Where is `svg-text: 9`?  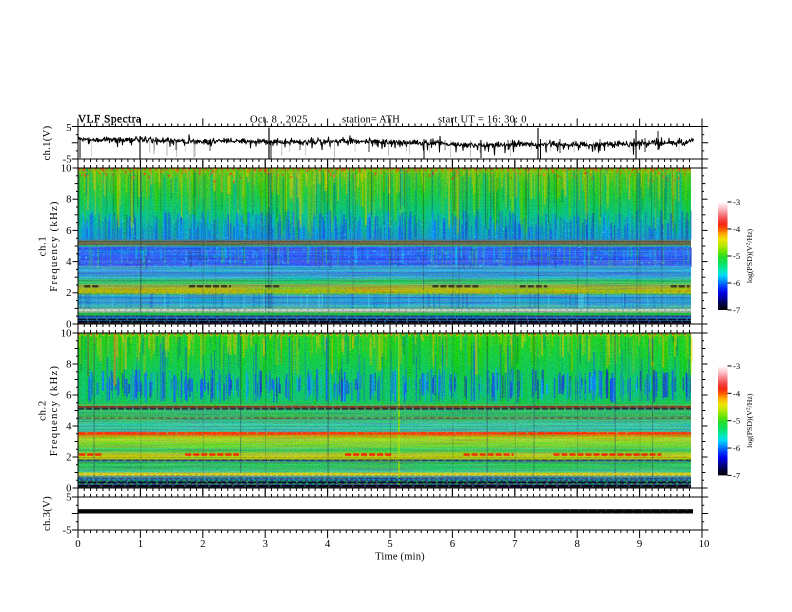
svg-text: 9 is located at coordinates (639, 544).